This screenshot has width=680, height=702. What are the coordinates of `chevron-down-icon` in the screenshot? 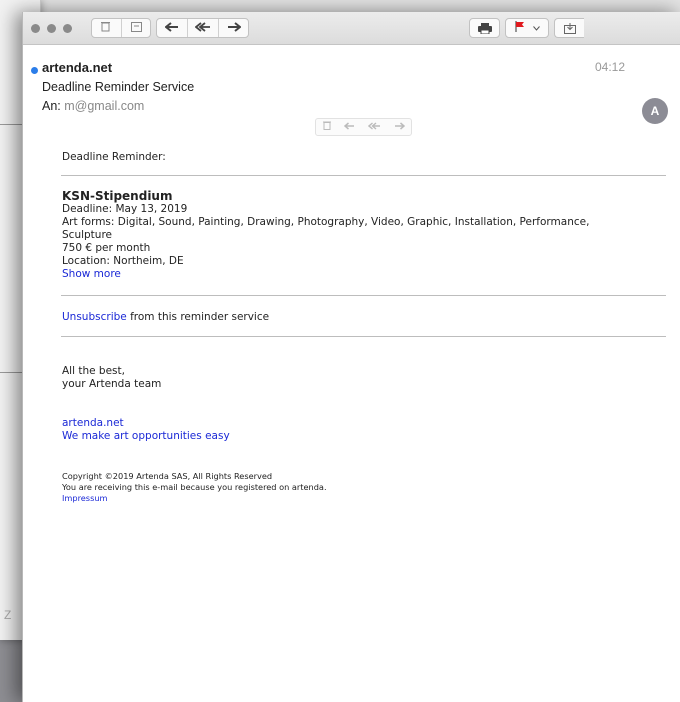 It's located at (536, 28).